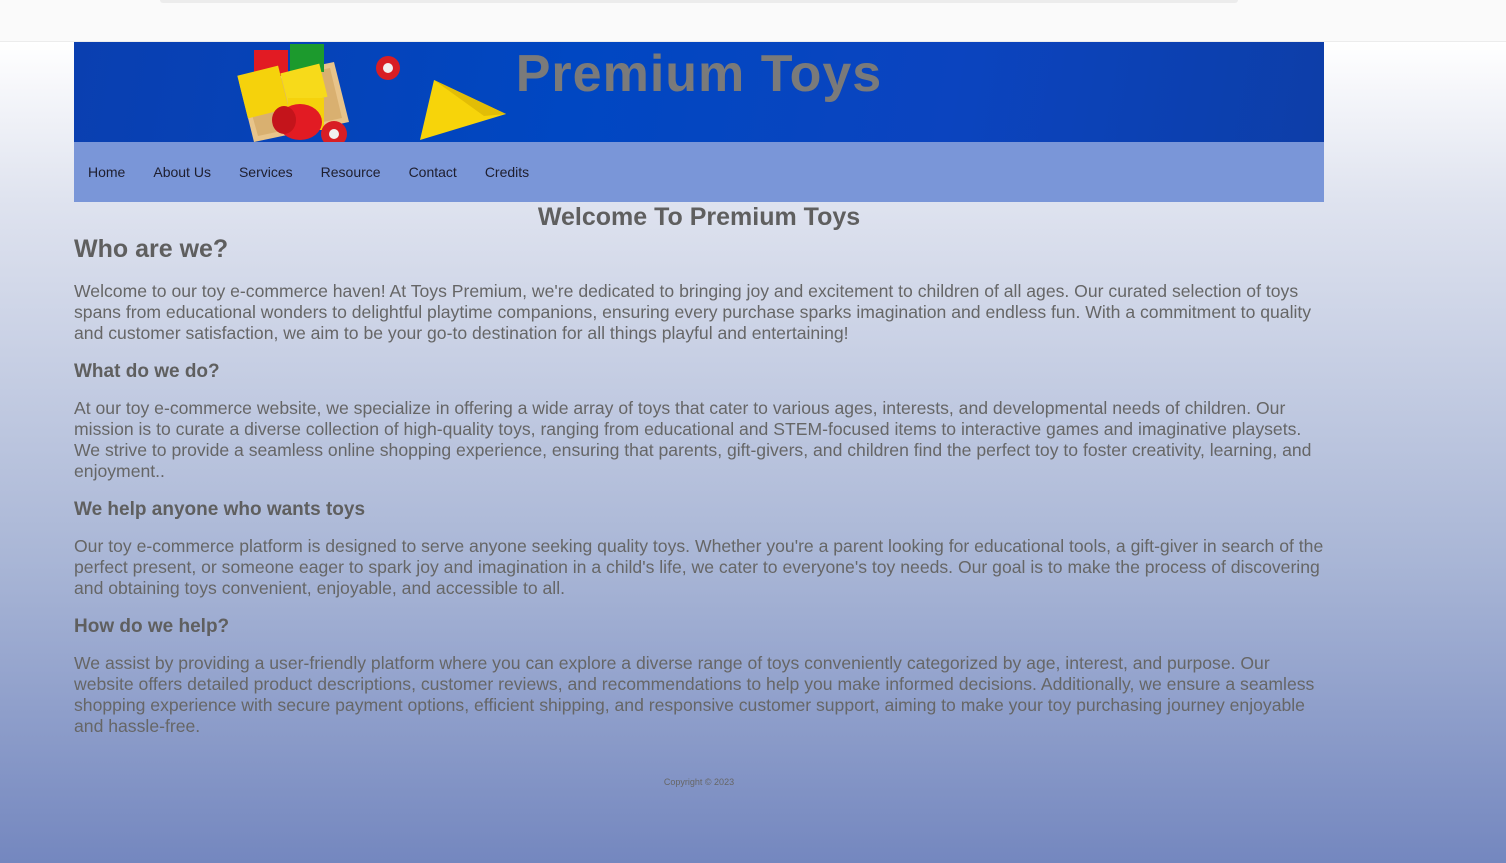 The image size is (1506, 863). Describe the element at coordinates (106, 172) in the screenshot. I see `nav-home: Home` at that location.